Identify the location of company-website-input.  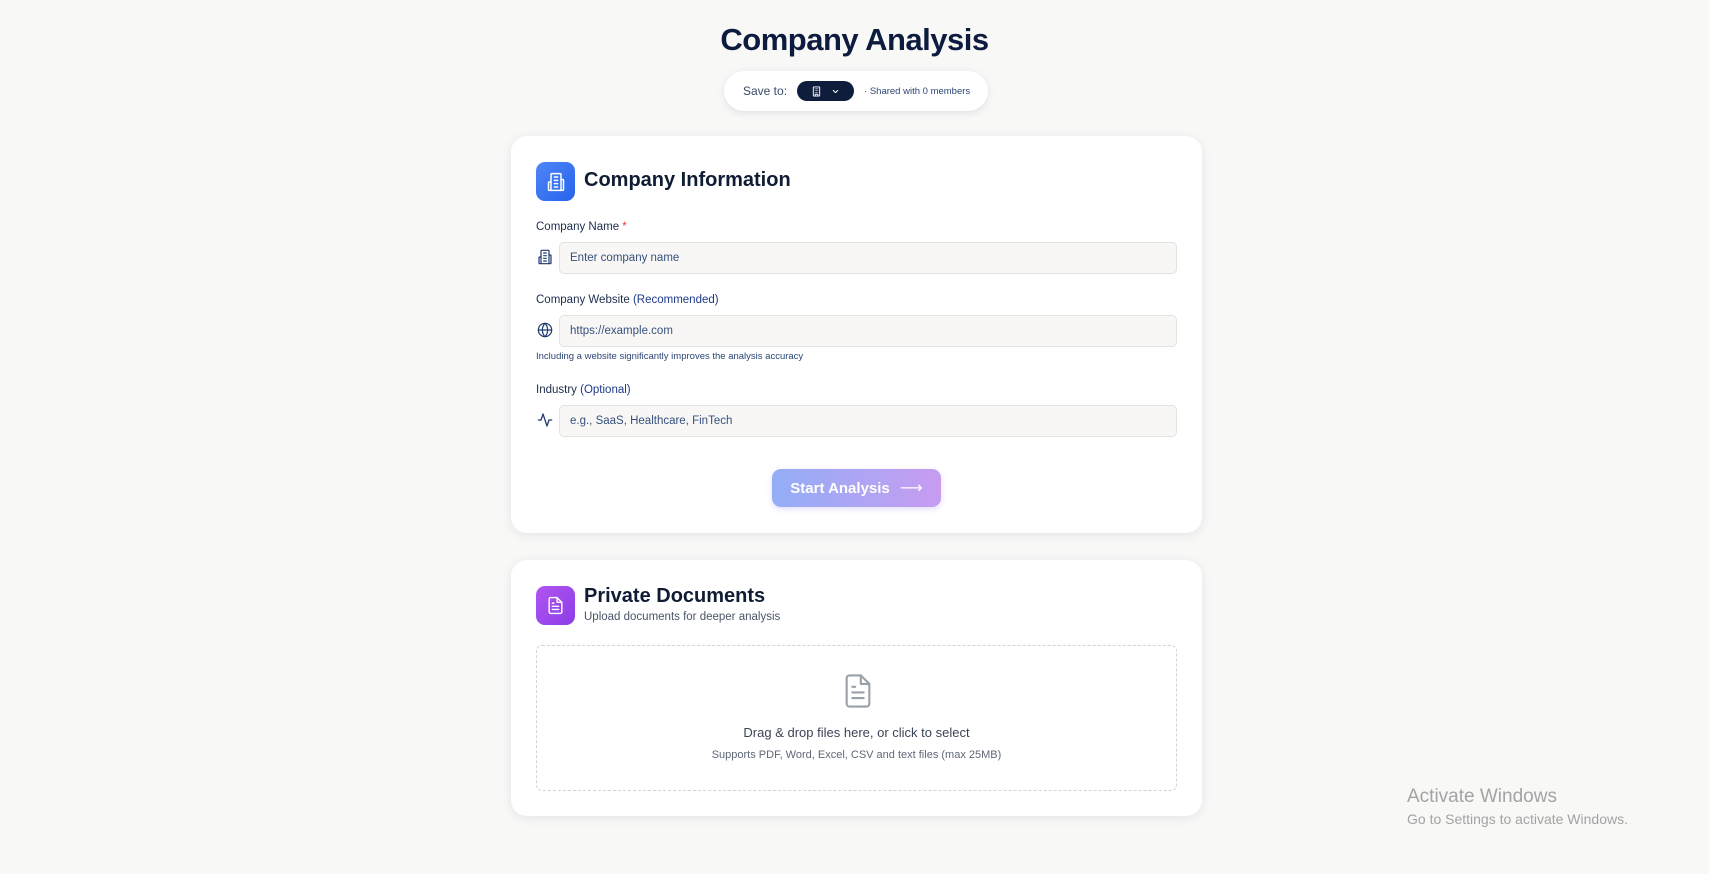
(868, 331).